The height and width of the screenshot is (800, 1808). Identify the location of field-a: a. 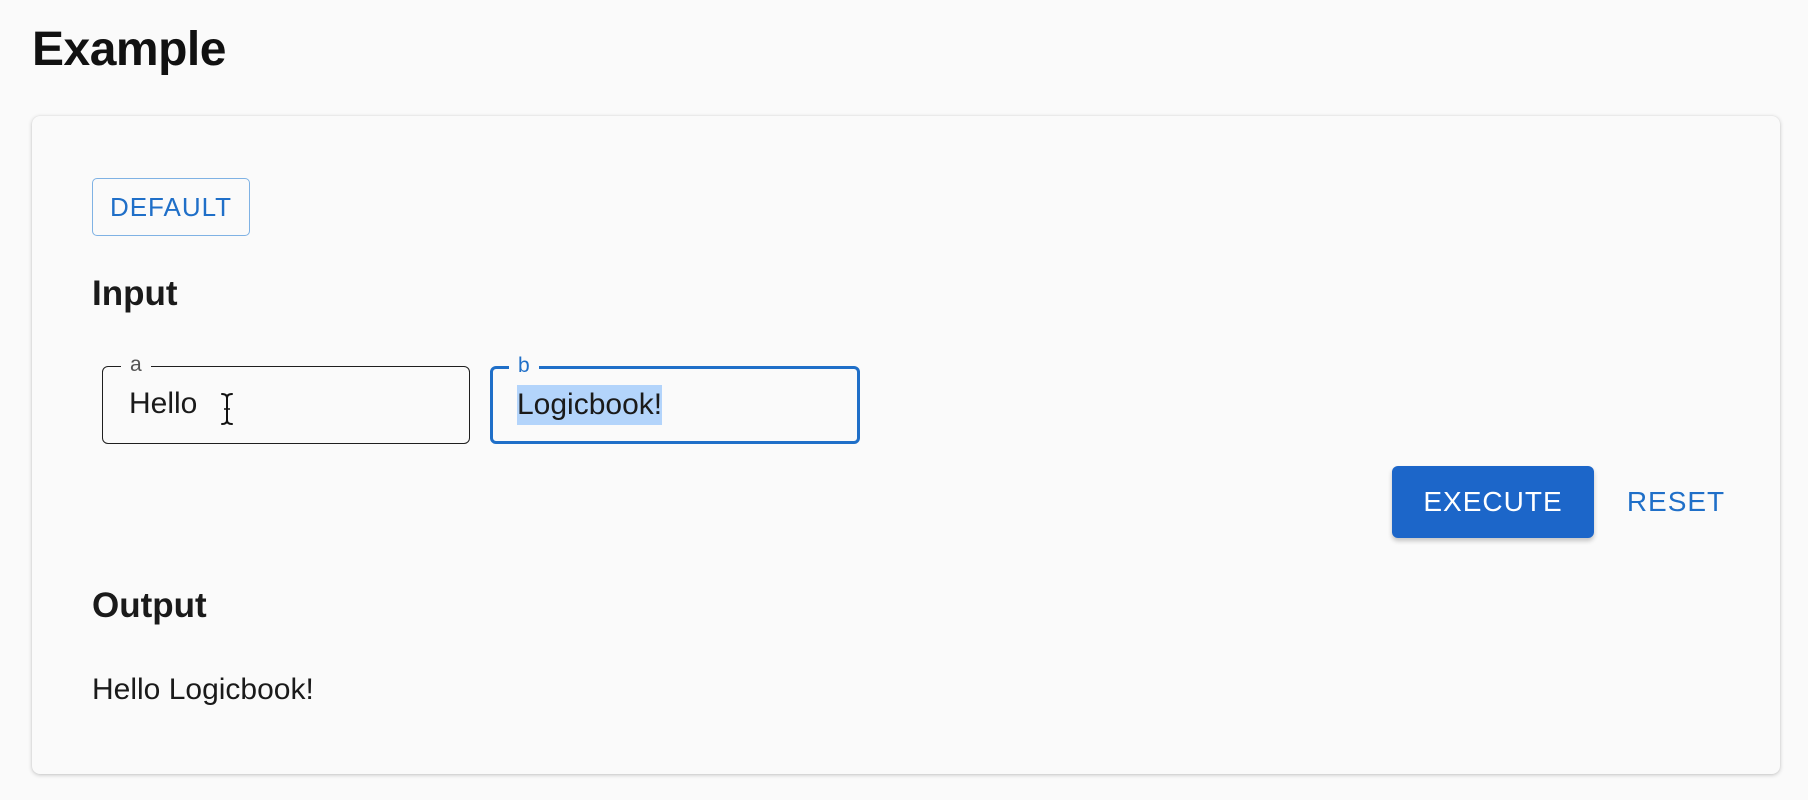
(286, 398).